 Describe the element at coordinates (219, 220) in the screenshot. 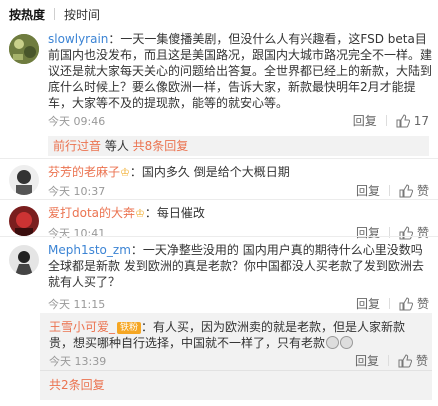

I see `comment-item: 爱打dota的大奔♔：每日催改 今天 10:41 回复 赞` at that location.